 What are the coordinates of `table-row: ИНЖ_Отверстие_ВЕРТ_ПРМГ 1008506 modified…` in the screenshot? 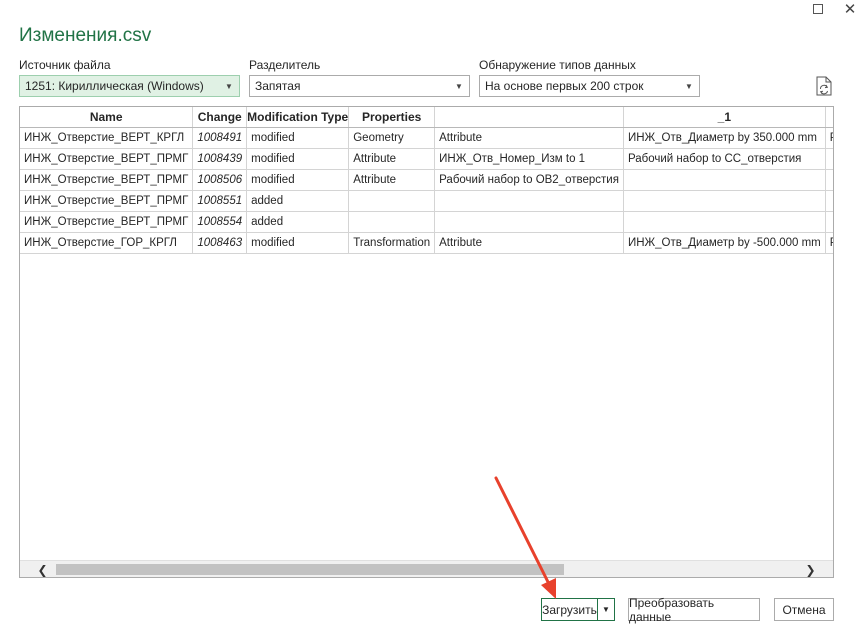 It's located at (426, 180).